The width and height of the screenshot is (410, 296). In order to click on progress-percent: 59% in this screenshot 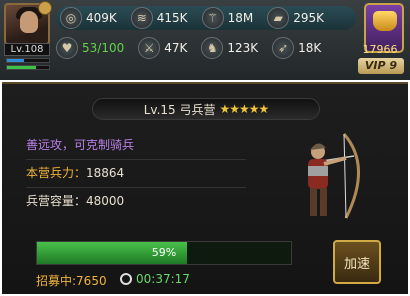, I will do `click(164, 252)`.